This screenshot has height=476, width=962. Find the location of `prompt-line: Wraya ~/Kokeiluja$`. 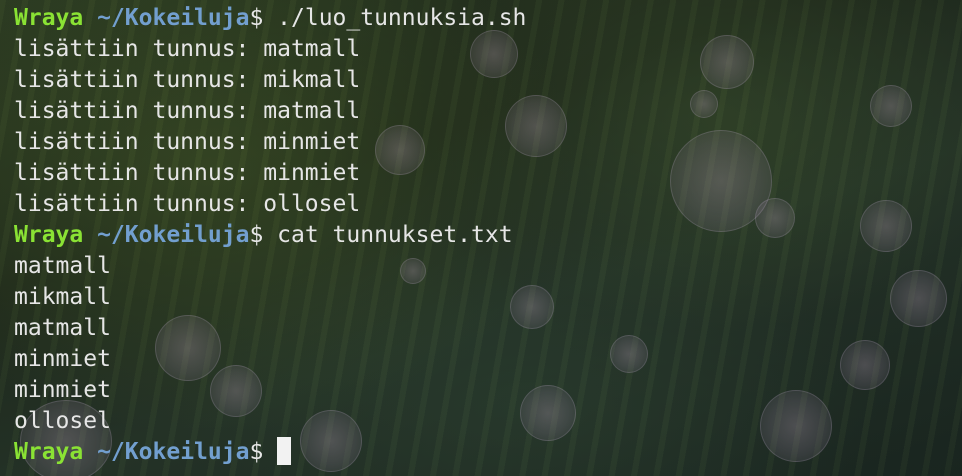

prompt-line: Wraya ~/Kokeiluja$ is located at coordinates (270, 452).